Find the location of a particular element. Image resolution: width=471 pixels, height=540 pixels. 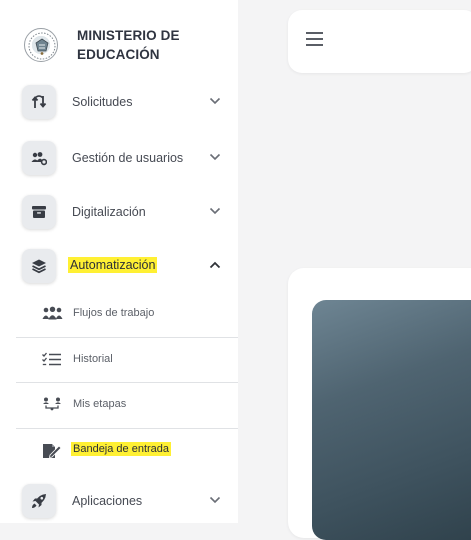

layers-icon is located at coordinates (39, 266).